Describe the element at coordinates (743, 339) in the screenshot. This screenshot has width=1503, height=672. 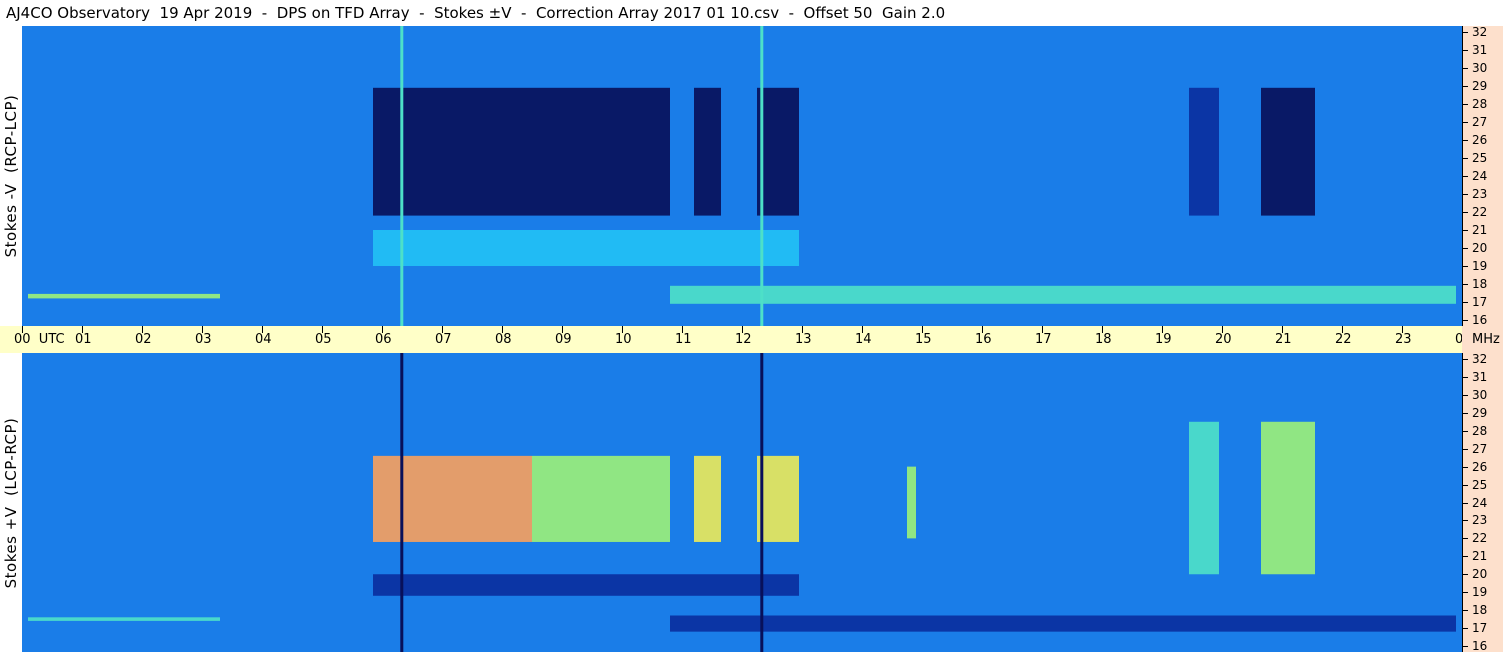
I see `time-tick-label: 12` at that location.